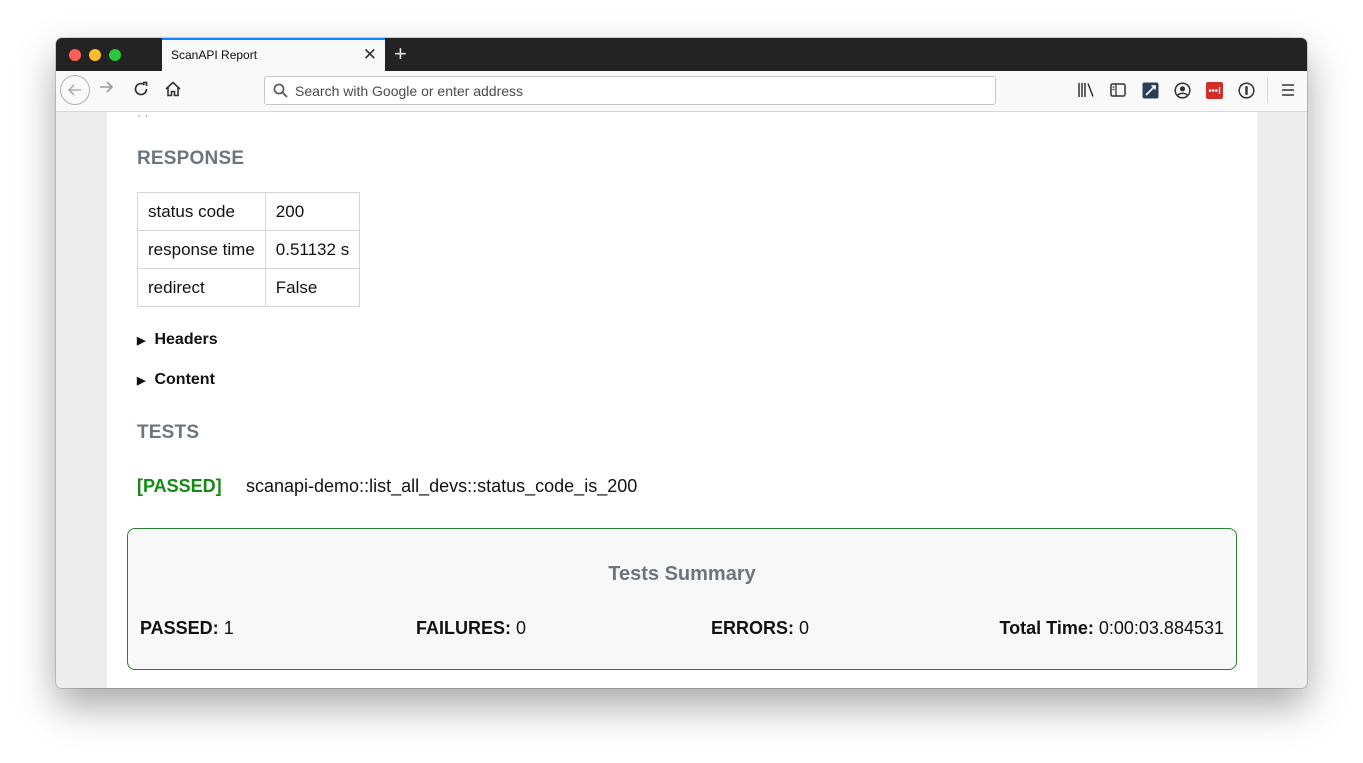  What do you see at coordinates (1046, 628) in the screenshot?
I see `total-time-label: Total Time:` at bounding box center [1046, 628].